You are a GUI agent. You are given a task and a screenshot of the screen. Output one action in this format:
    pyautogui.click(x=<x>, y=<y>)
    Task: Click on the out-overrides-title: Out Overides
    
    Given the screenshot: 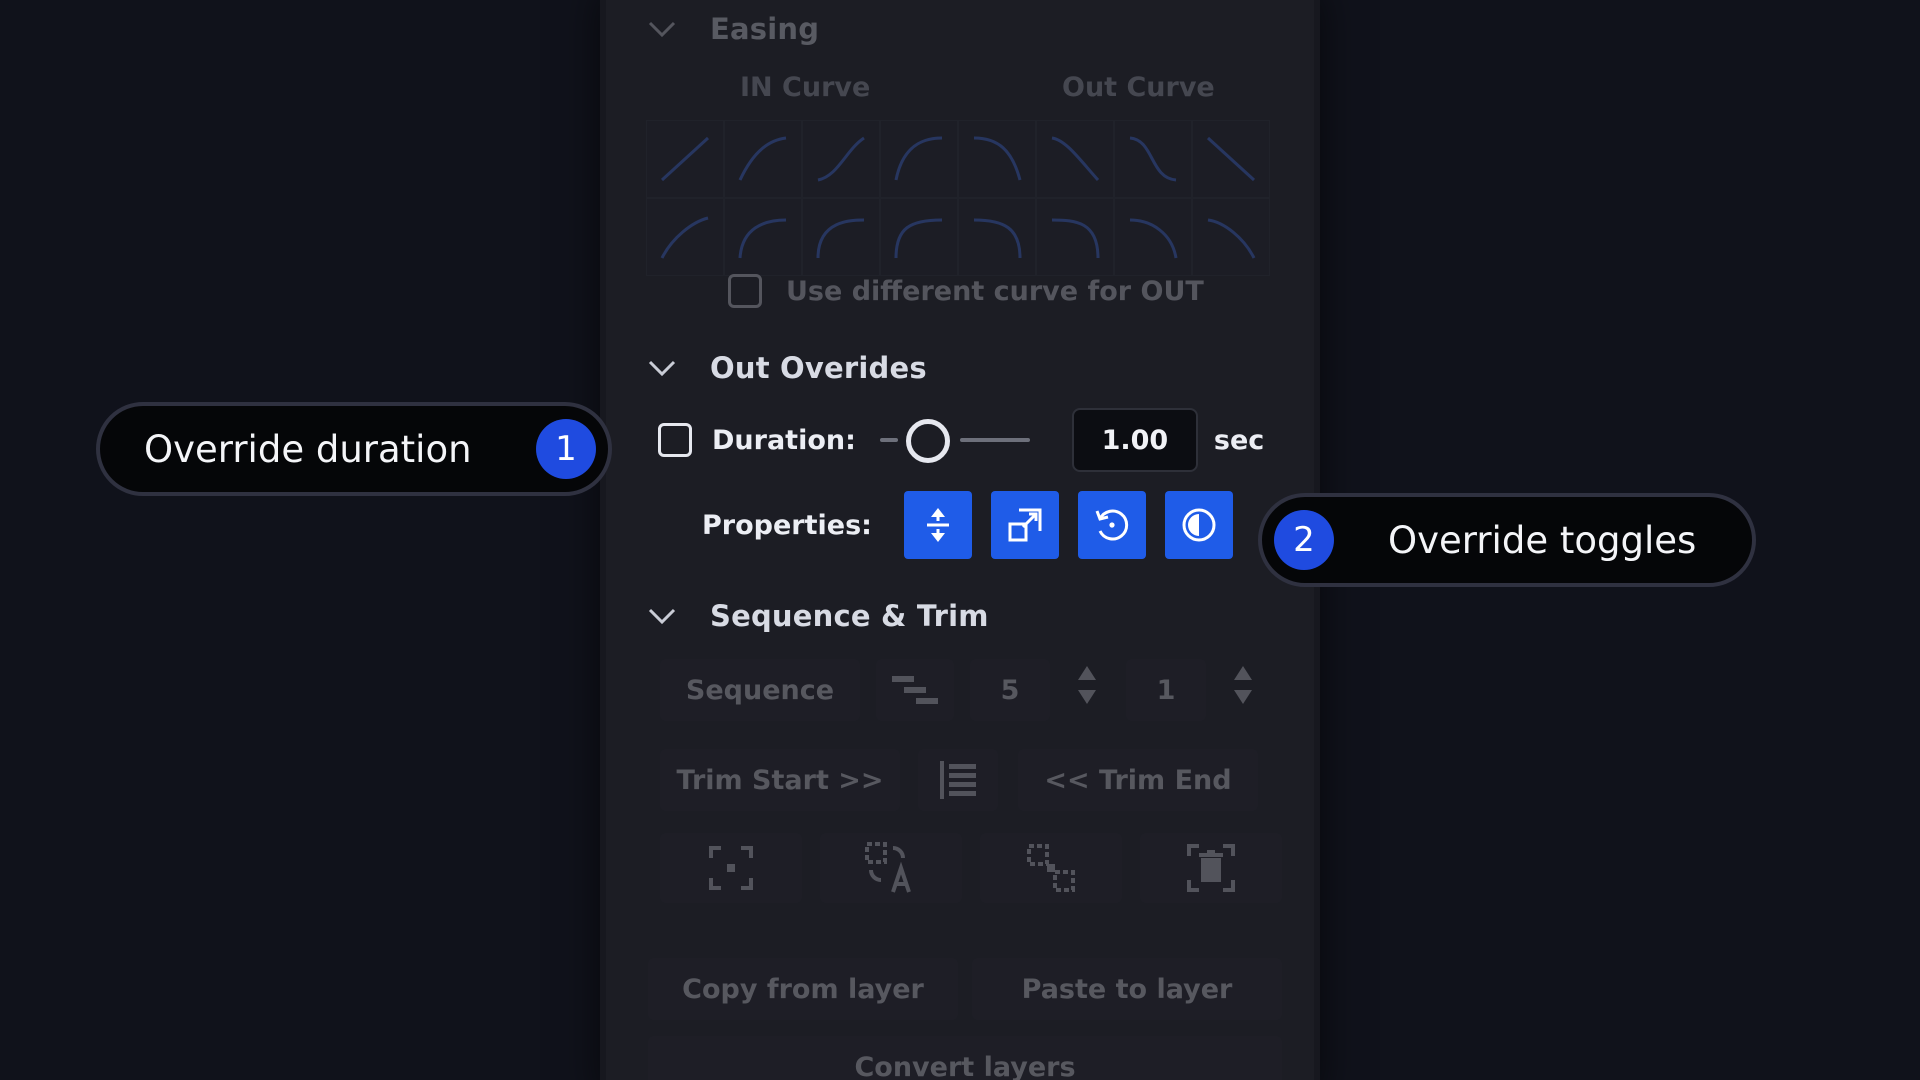 What is the action you would take?
    pyautogui.click(x=818, y=368)
    